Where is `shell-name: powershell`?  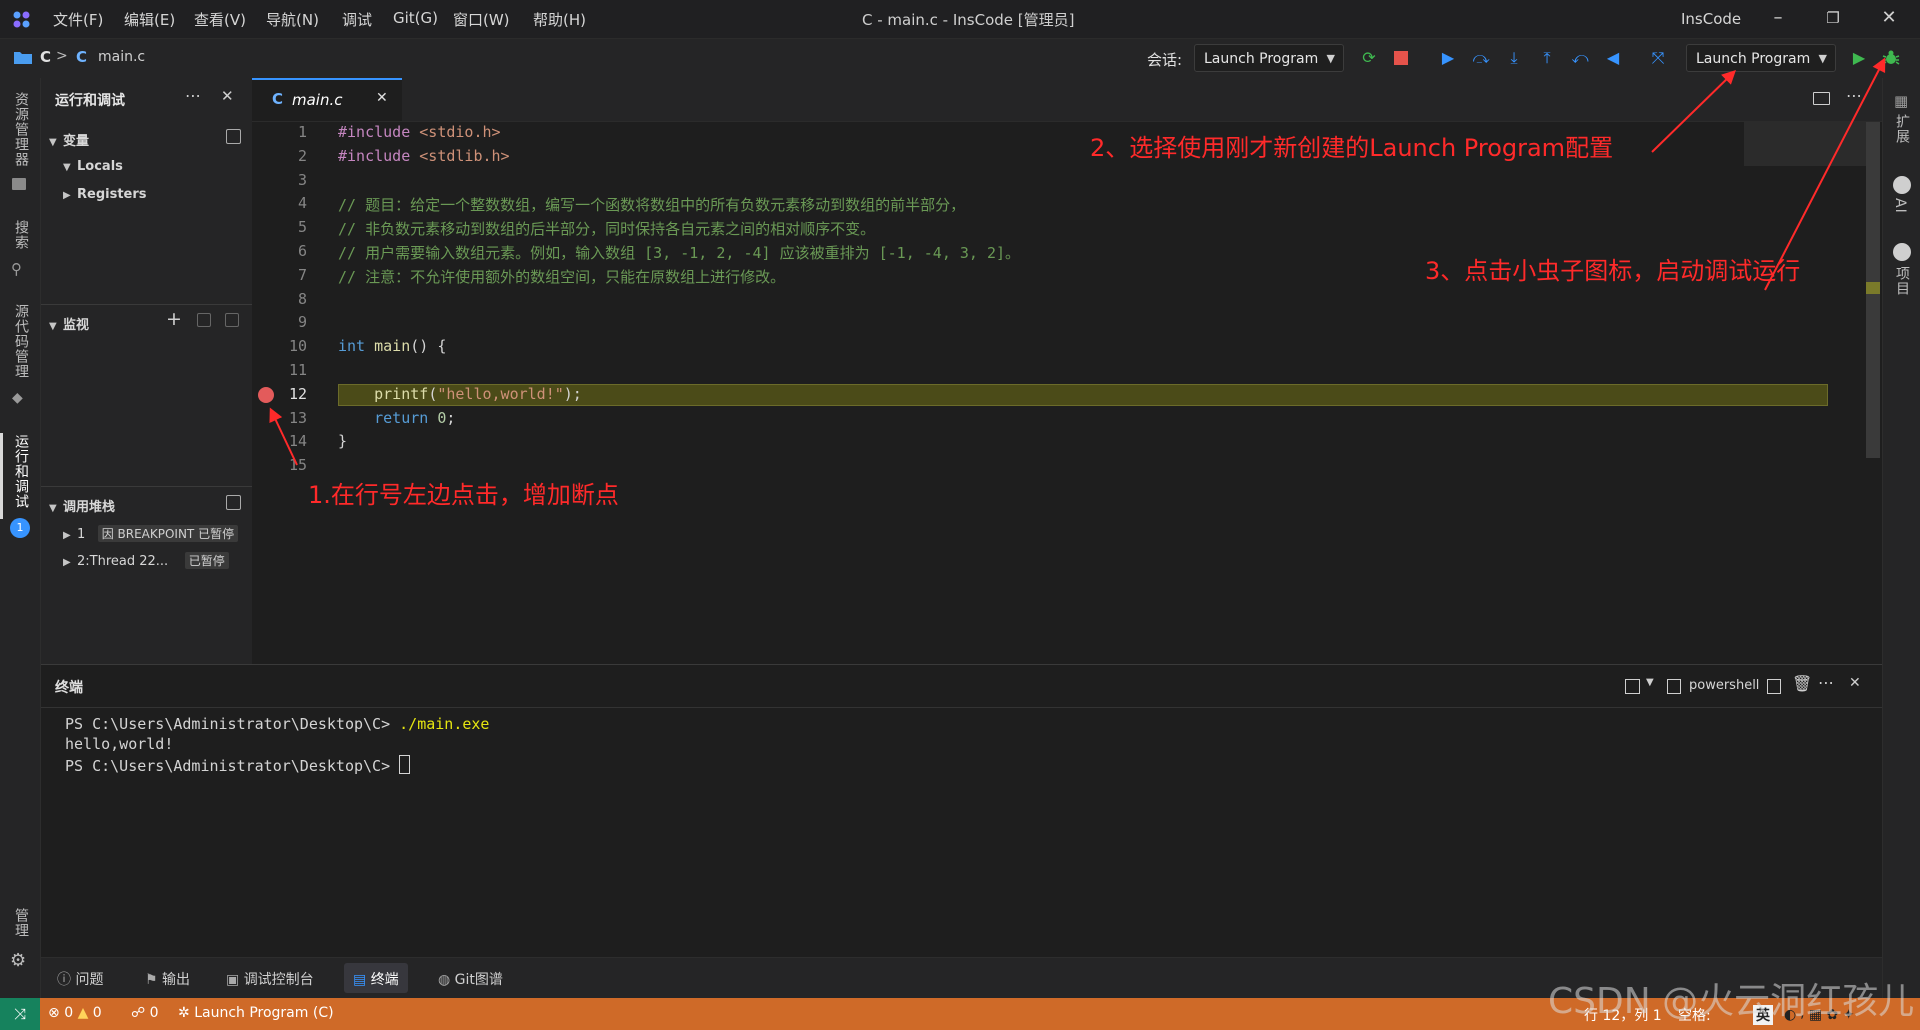 shell-name: powershell is located at coordinates (1724, 685).